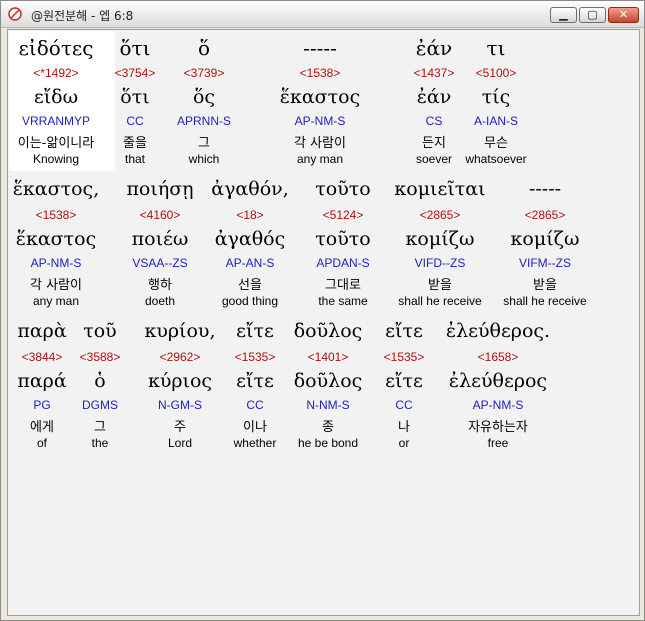 The height and width of the screenshot is (621, 645). I want to click on word-surface: κομιεῖται, so click(440, 189).